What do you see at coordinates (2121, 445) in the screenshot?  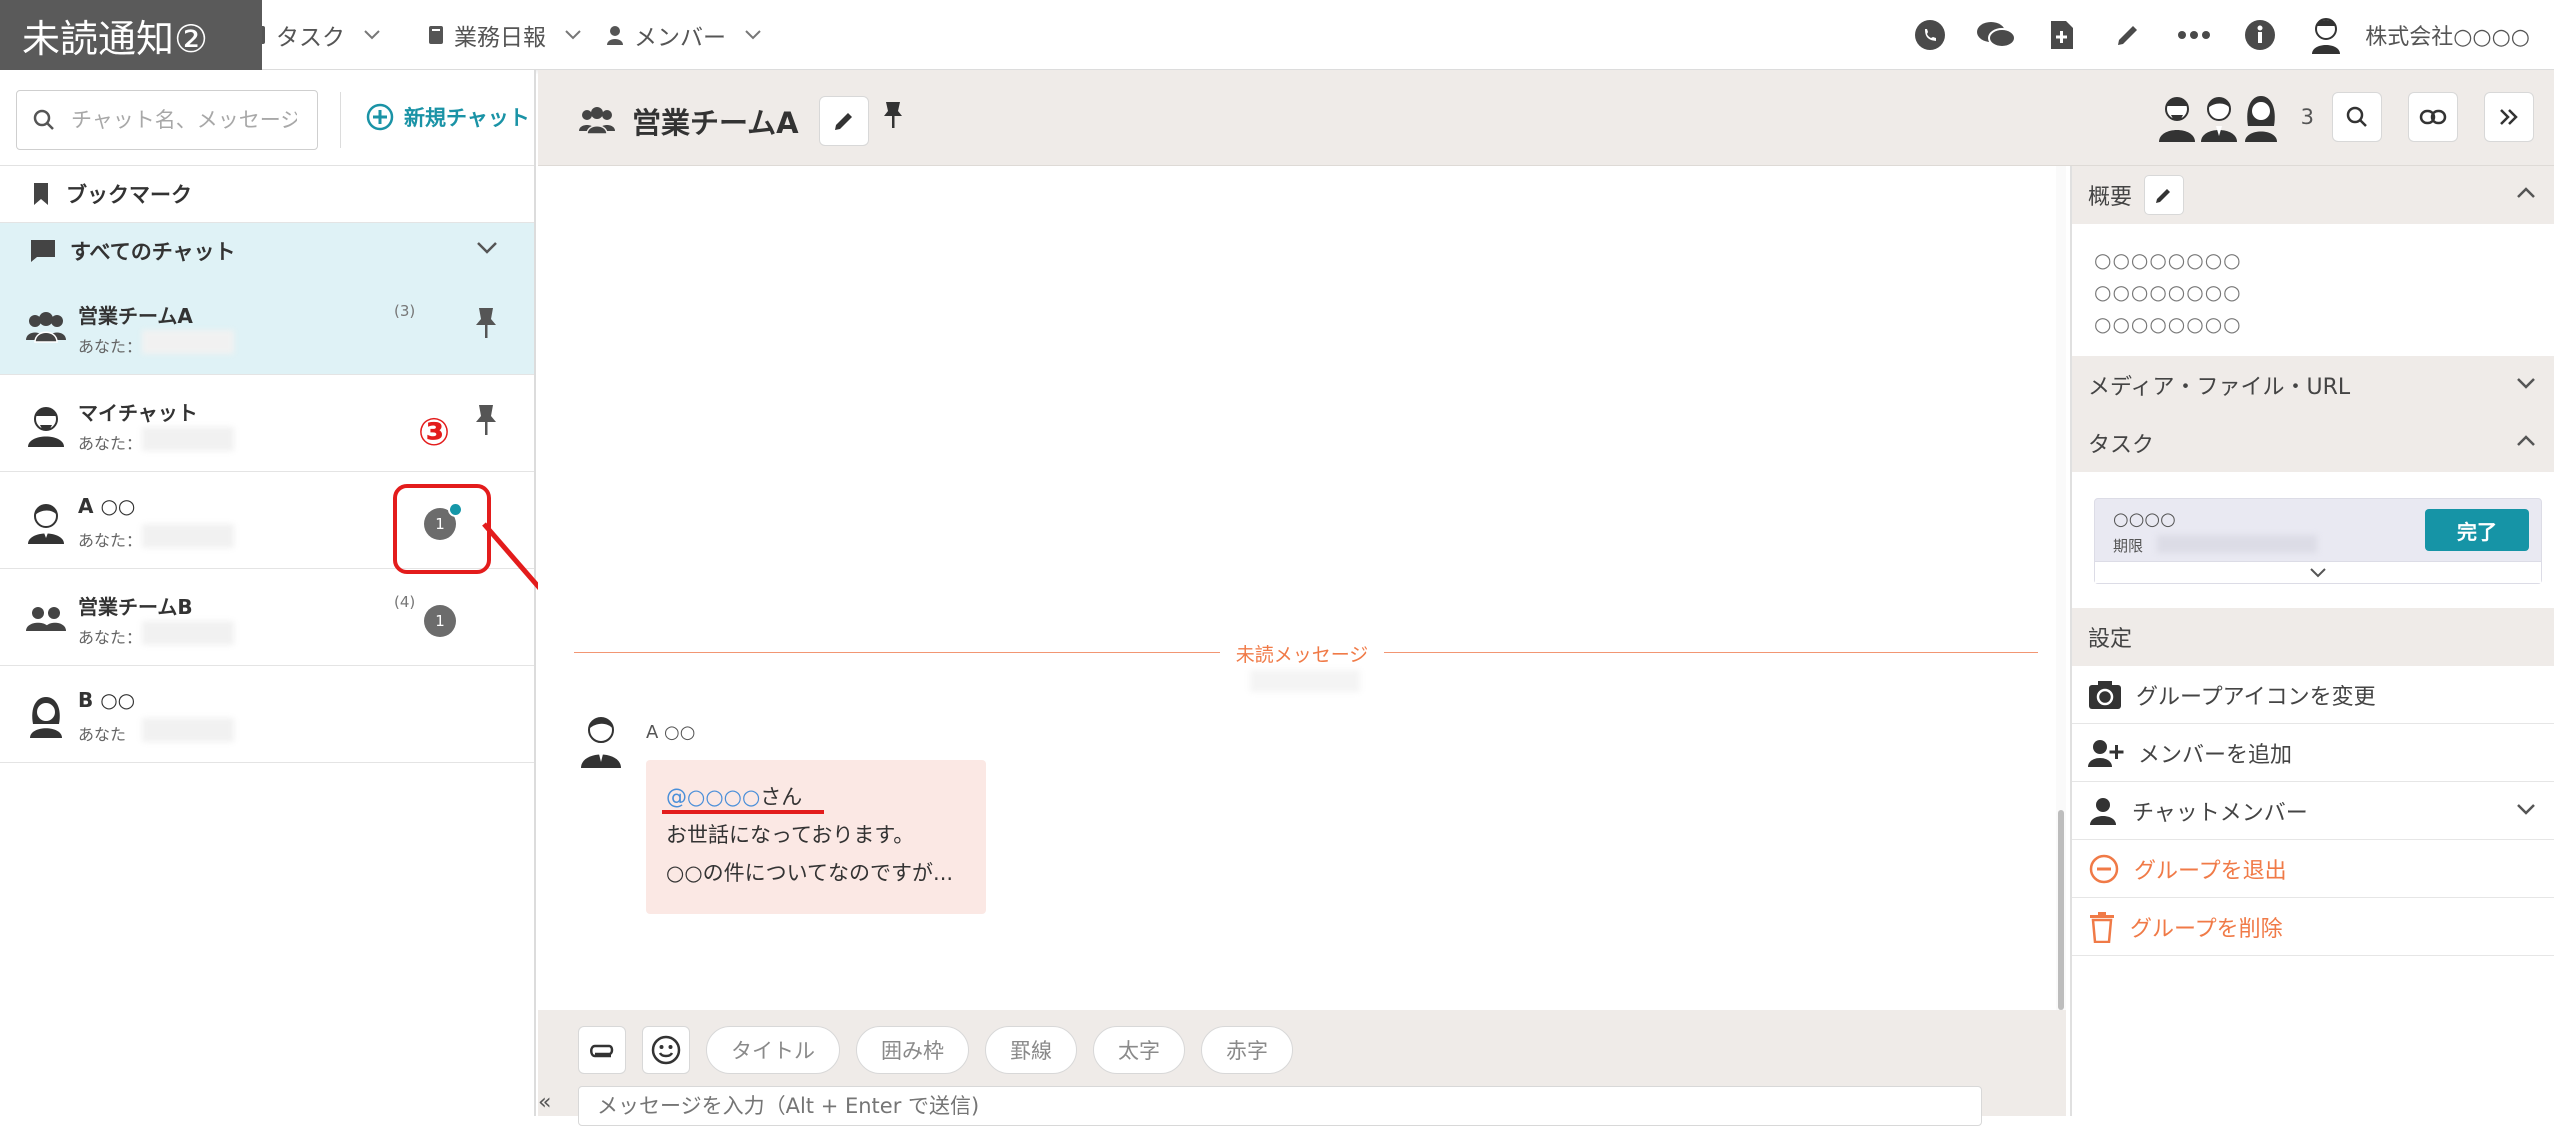 I see `task-title: タスク` at bounding box center [2121, 445].